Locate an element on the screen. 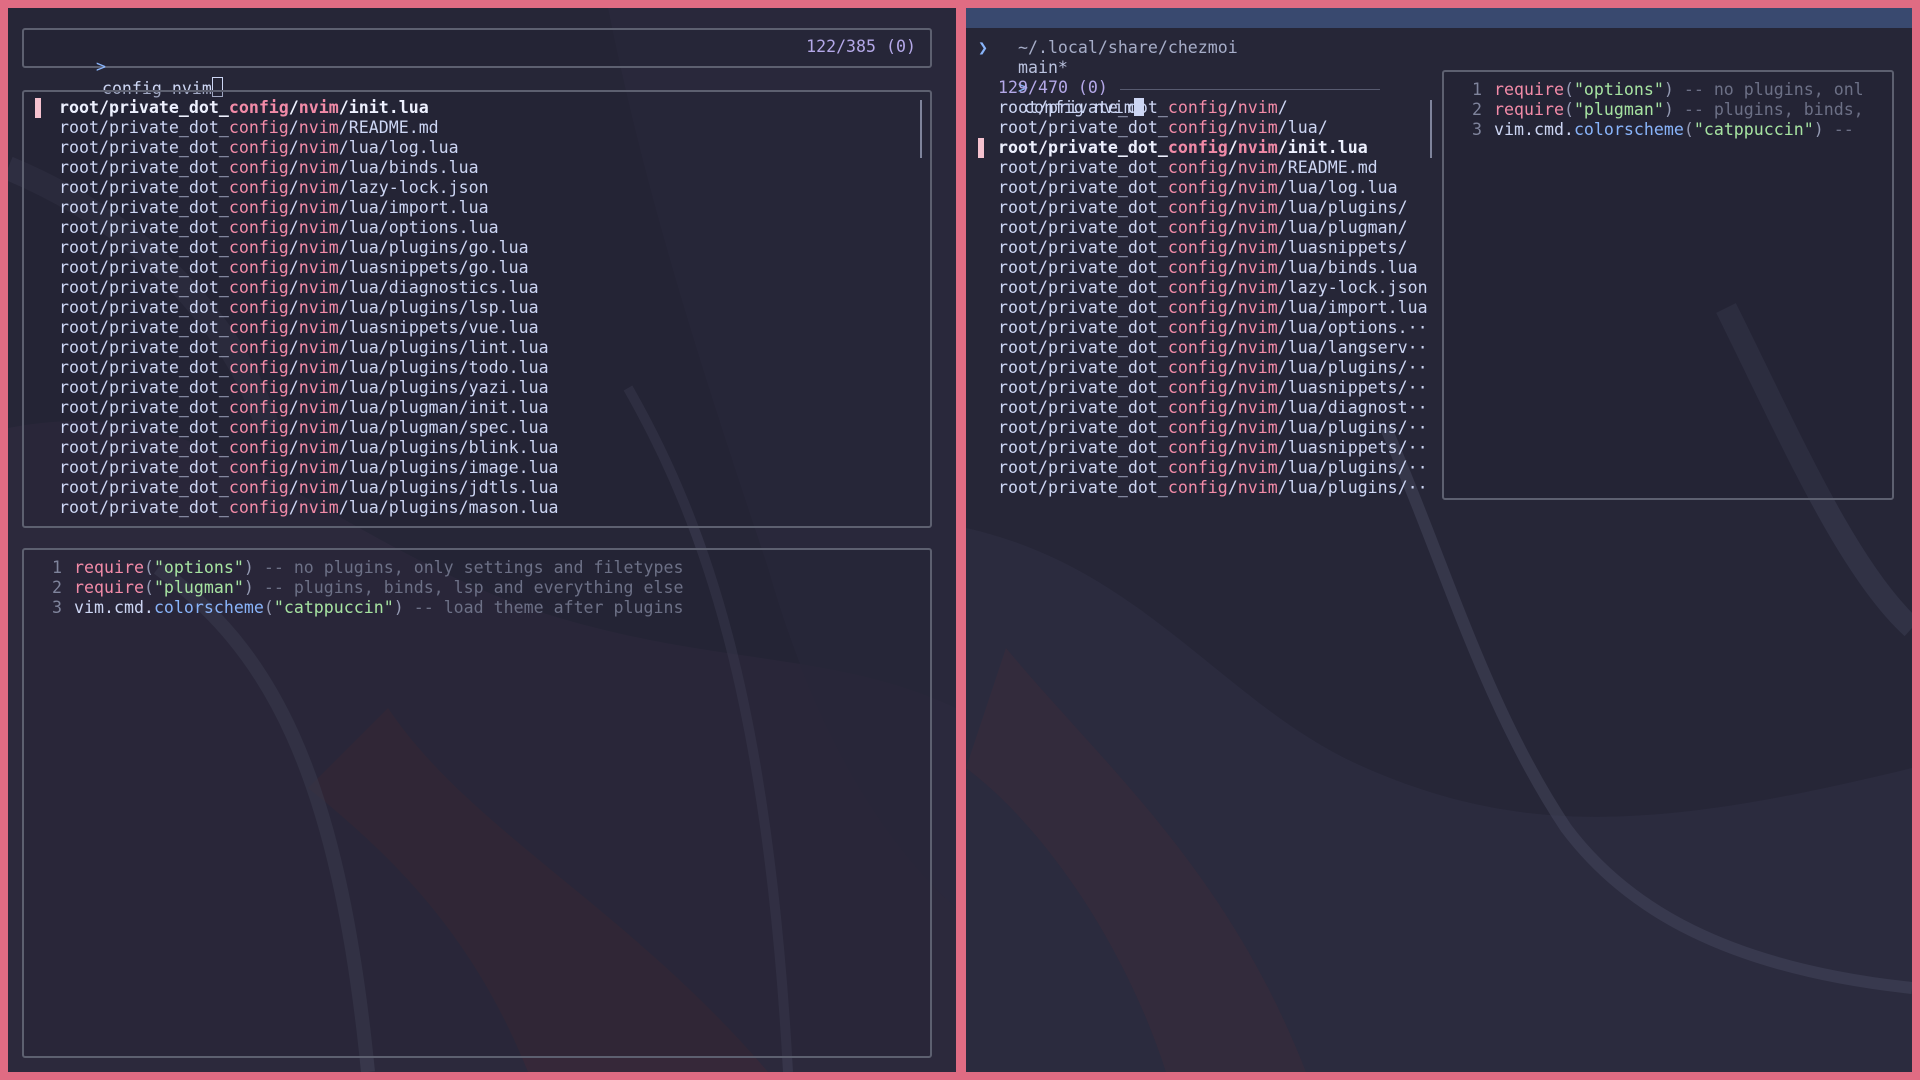 This screenshot has width=1920, height=1080. path-suffix: /lua/plugins/image.lua is located at coordinates (448, 467).